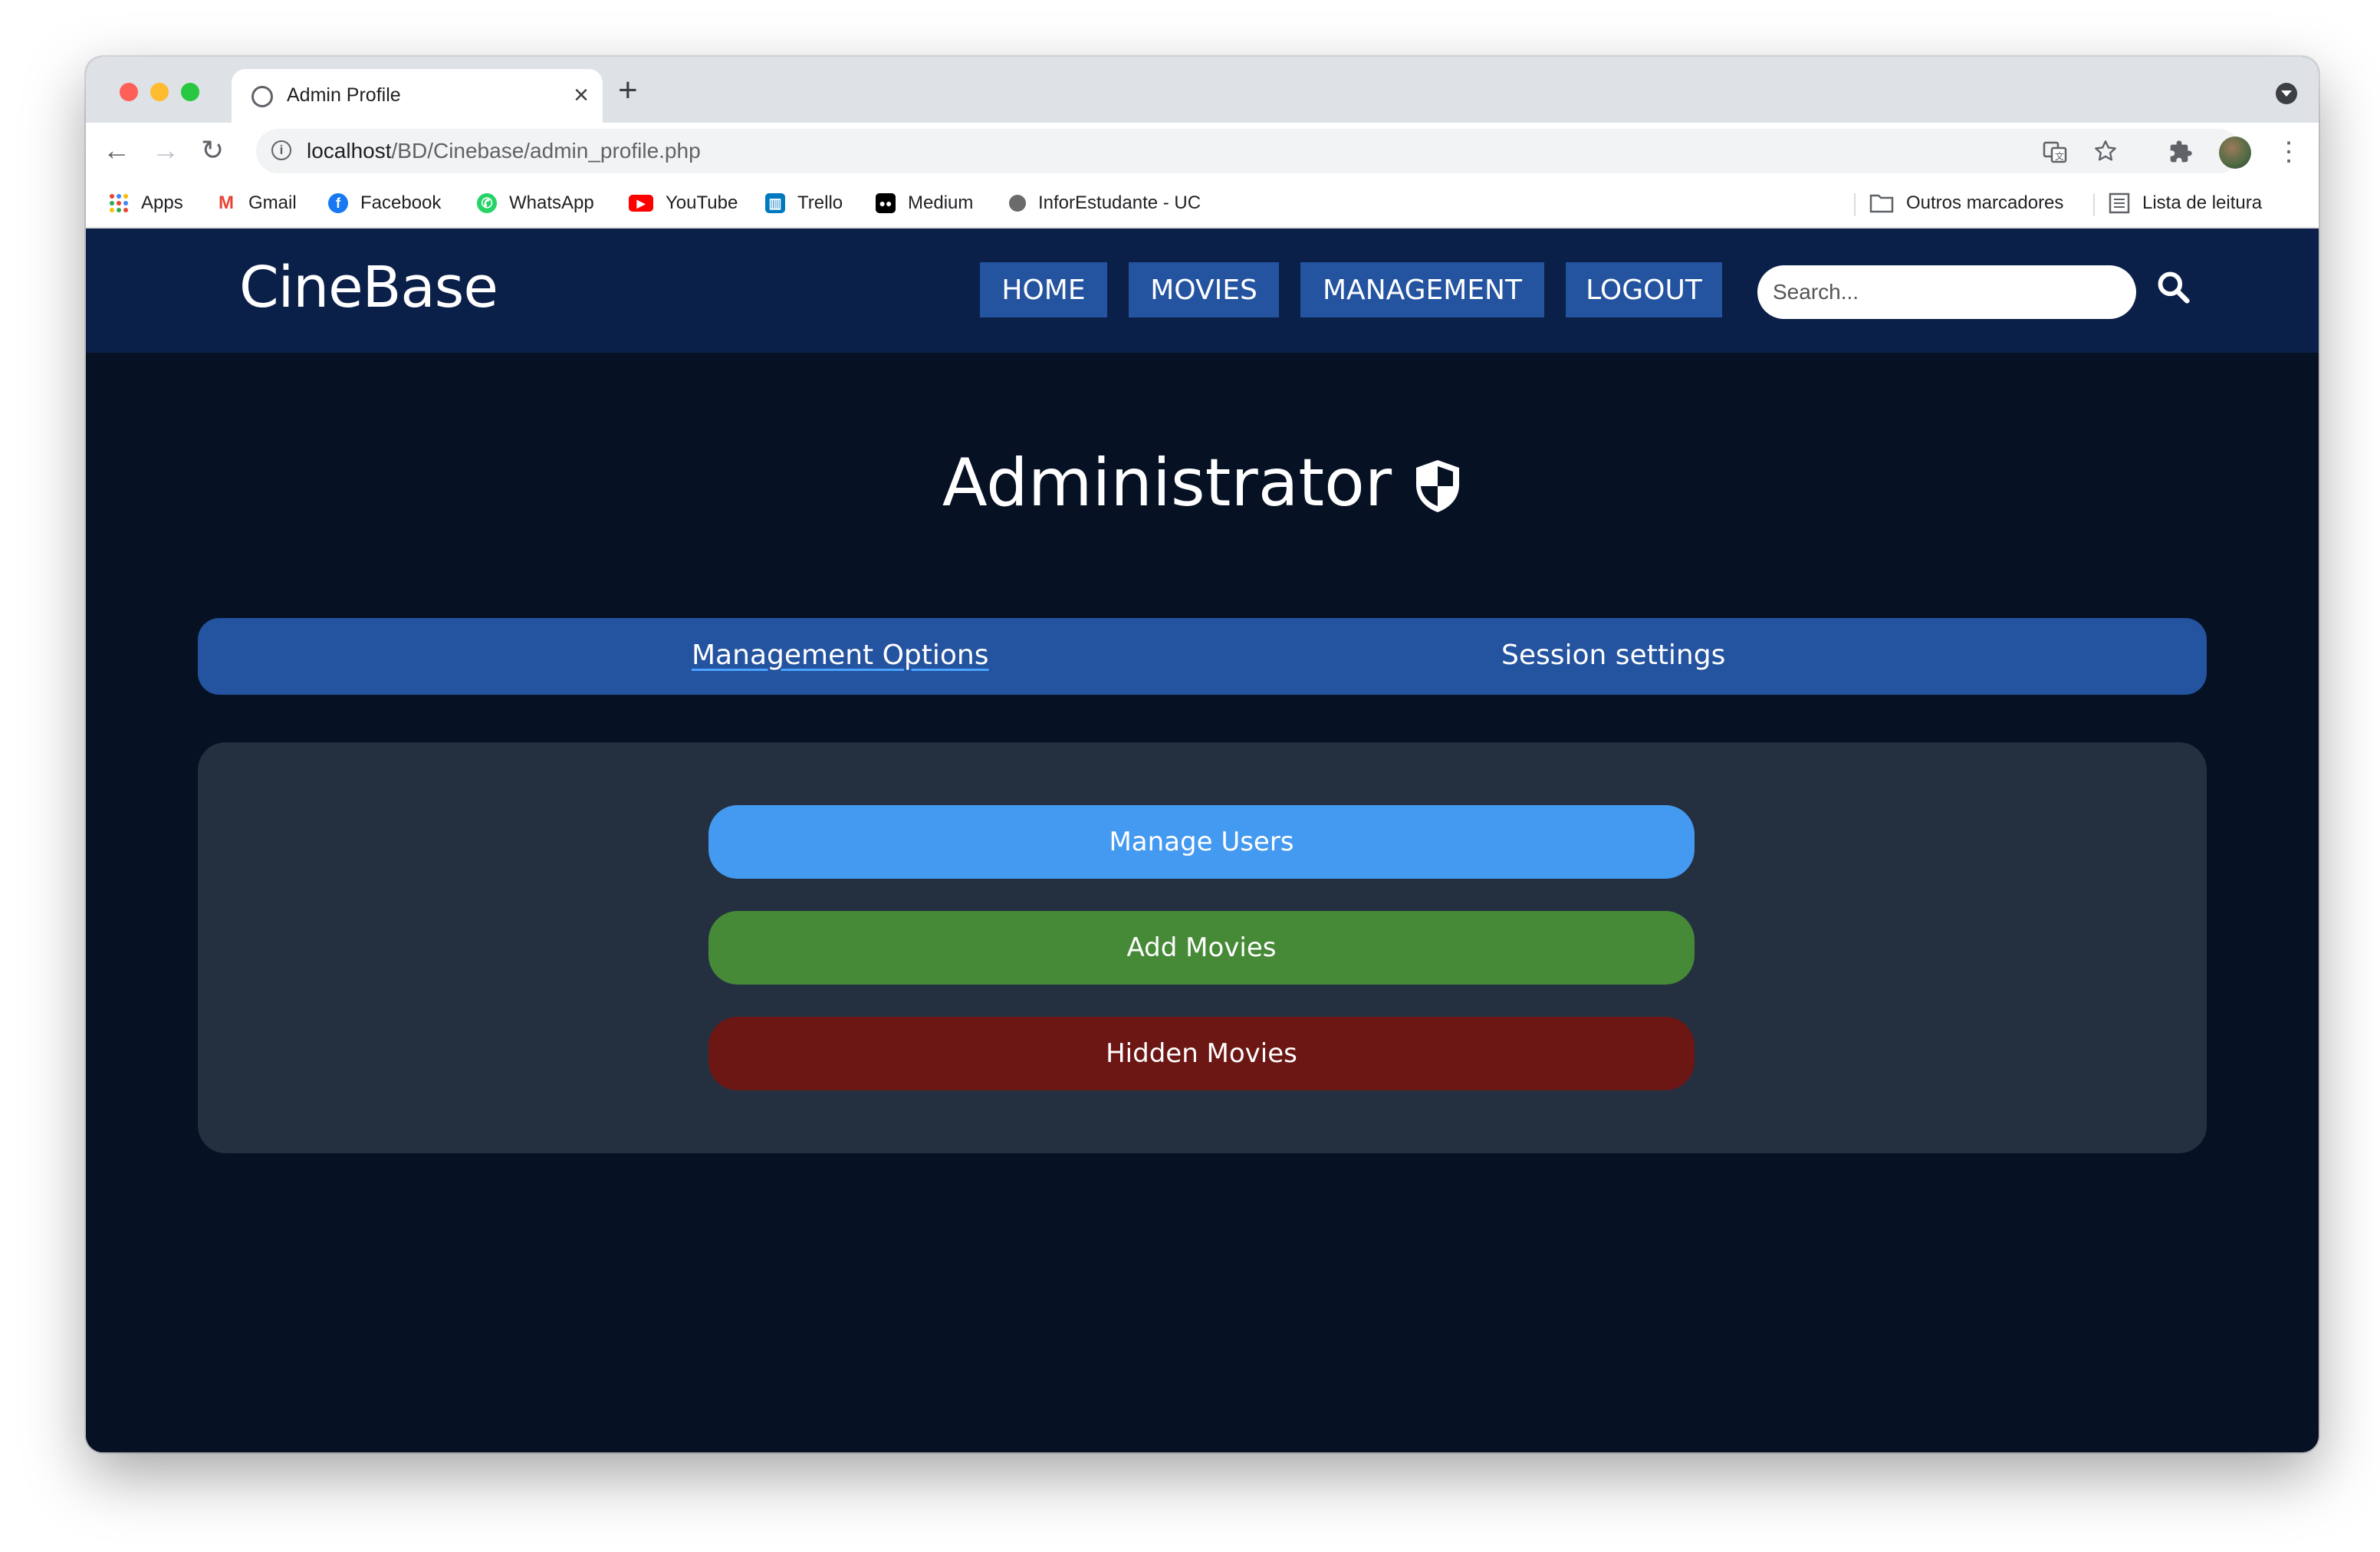 This screenshot has width=2380, height=1552. I want to click on add-movies-button: Add Movies, so click(1202, 948).